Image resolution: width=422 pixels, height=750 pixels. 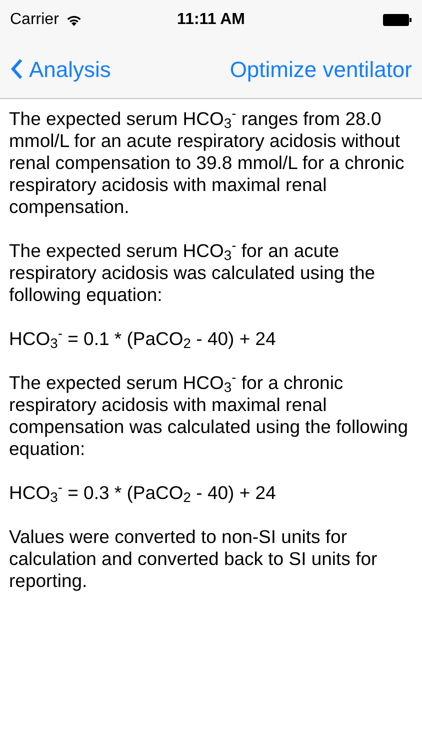 What do you see at coordinates (16, 69) in the screenshot?
I see `chevron-left-icon` at bounding box center [16, 69].